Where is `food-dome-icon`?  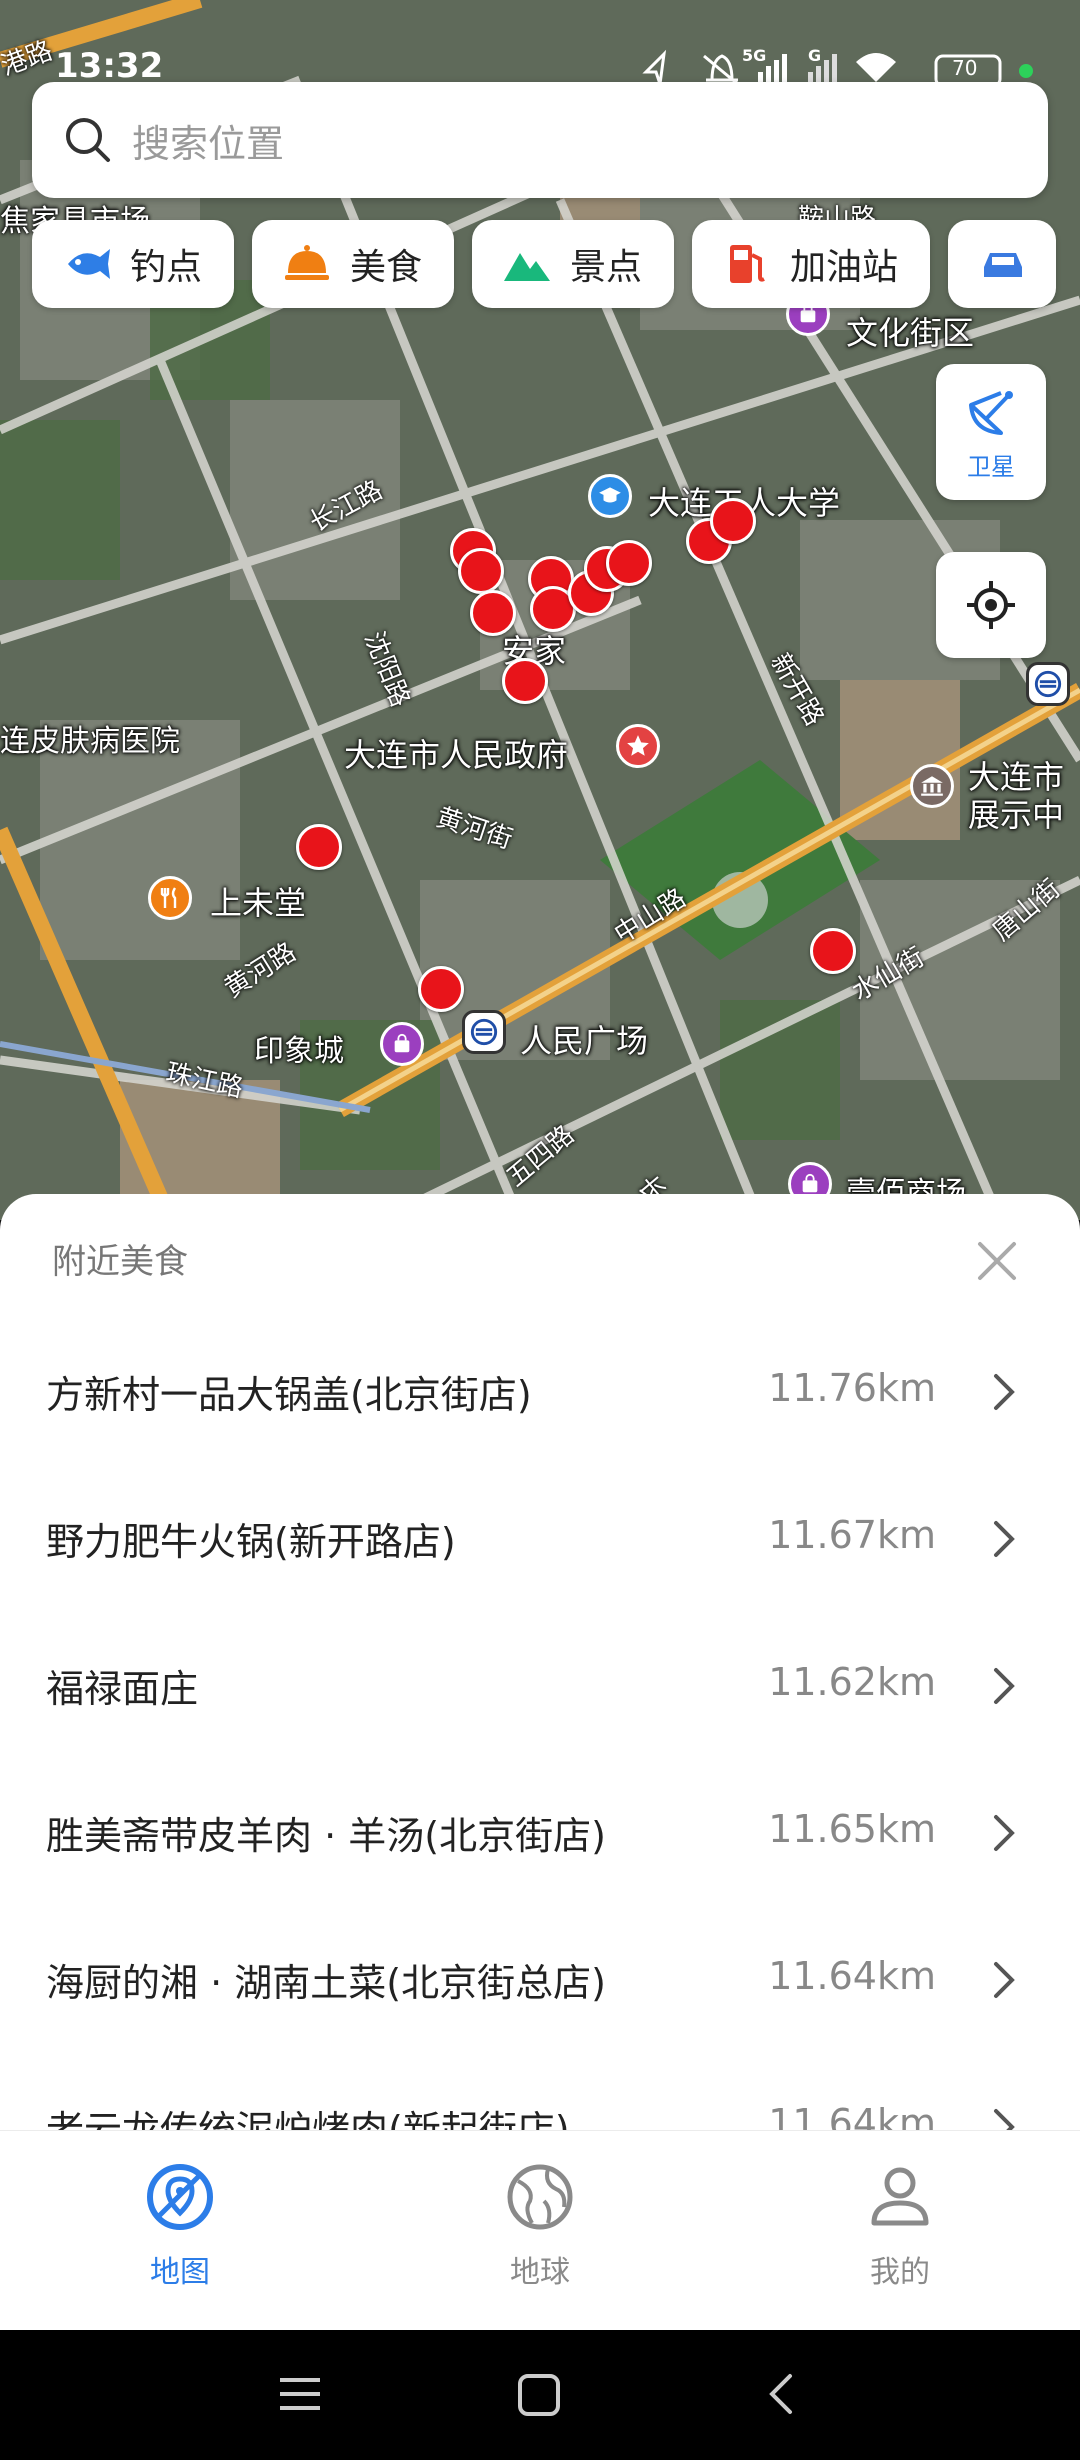
food-dome-icon is located at coordinates (307, 262).